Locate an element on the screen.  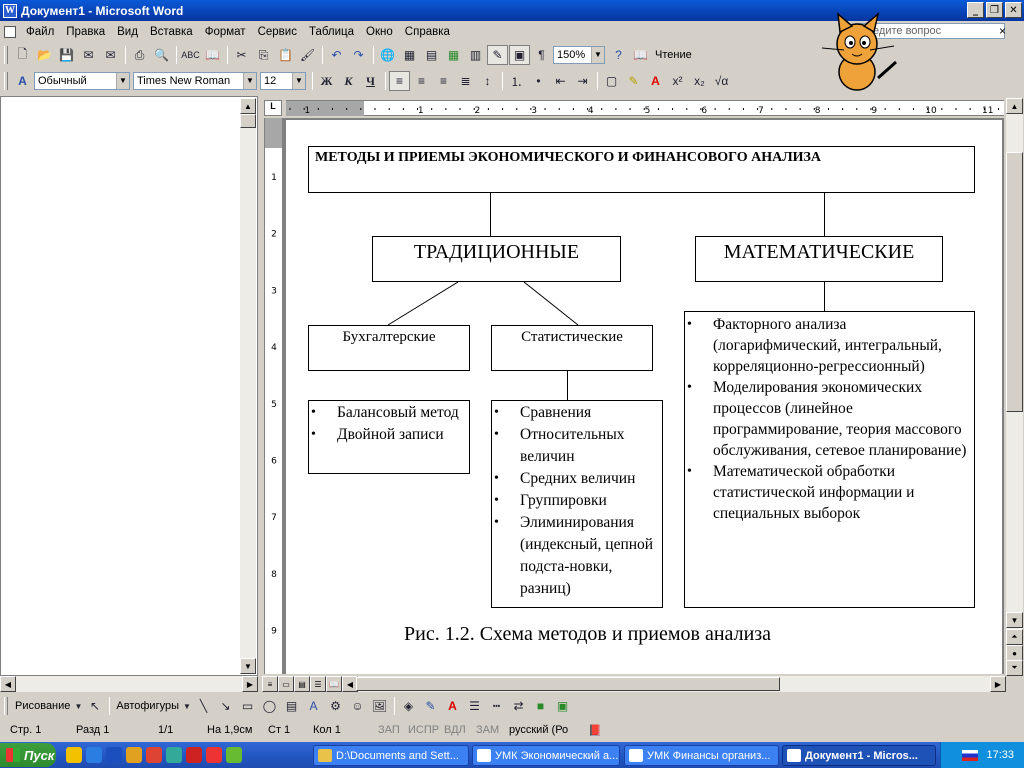
left-pane-scrollbar: ▲ ▼ is located at coordinates (248, 386).